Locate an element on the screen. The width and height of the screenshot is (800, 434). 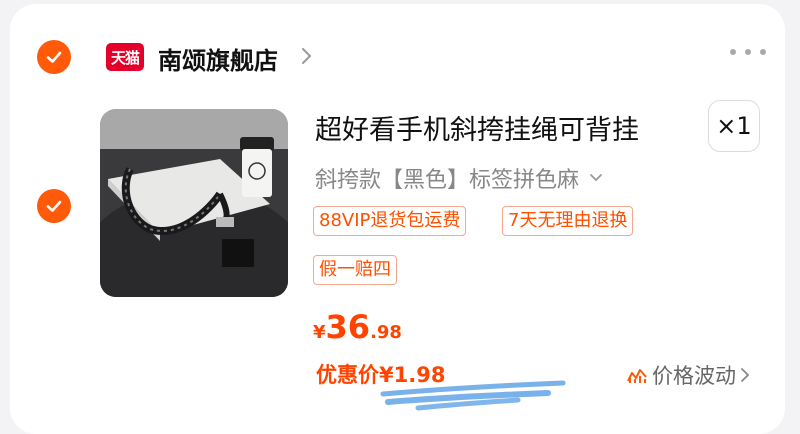
product-title: 超好看手机斜挎挂绳可背挂 is located at coordinates (477, 127).